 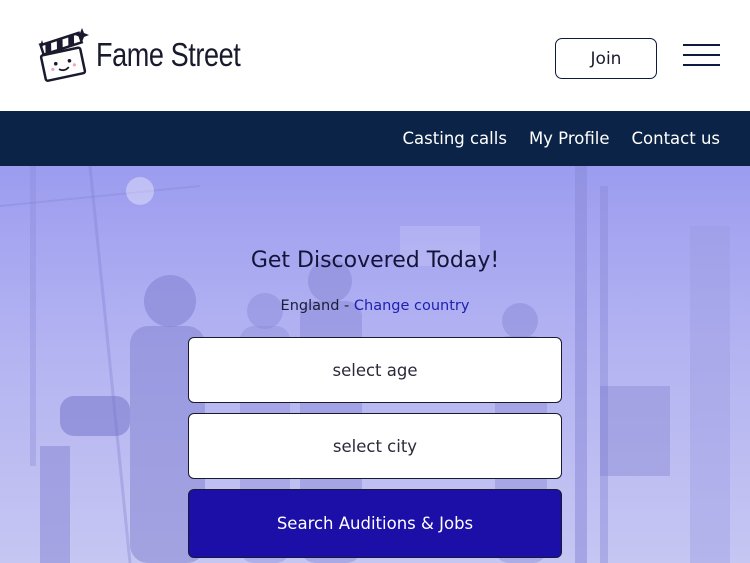 What do you see at coordinates (676, 138) in the screenshot?
I see `nav-contact-us: Contact us` at bounding box center [676, 138].